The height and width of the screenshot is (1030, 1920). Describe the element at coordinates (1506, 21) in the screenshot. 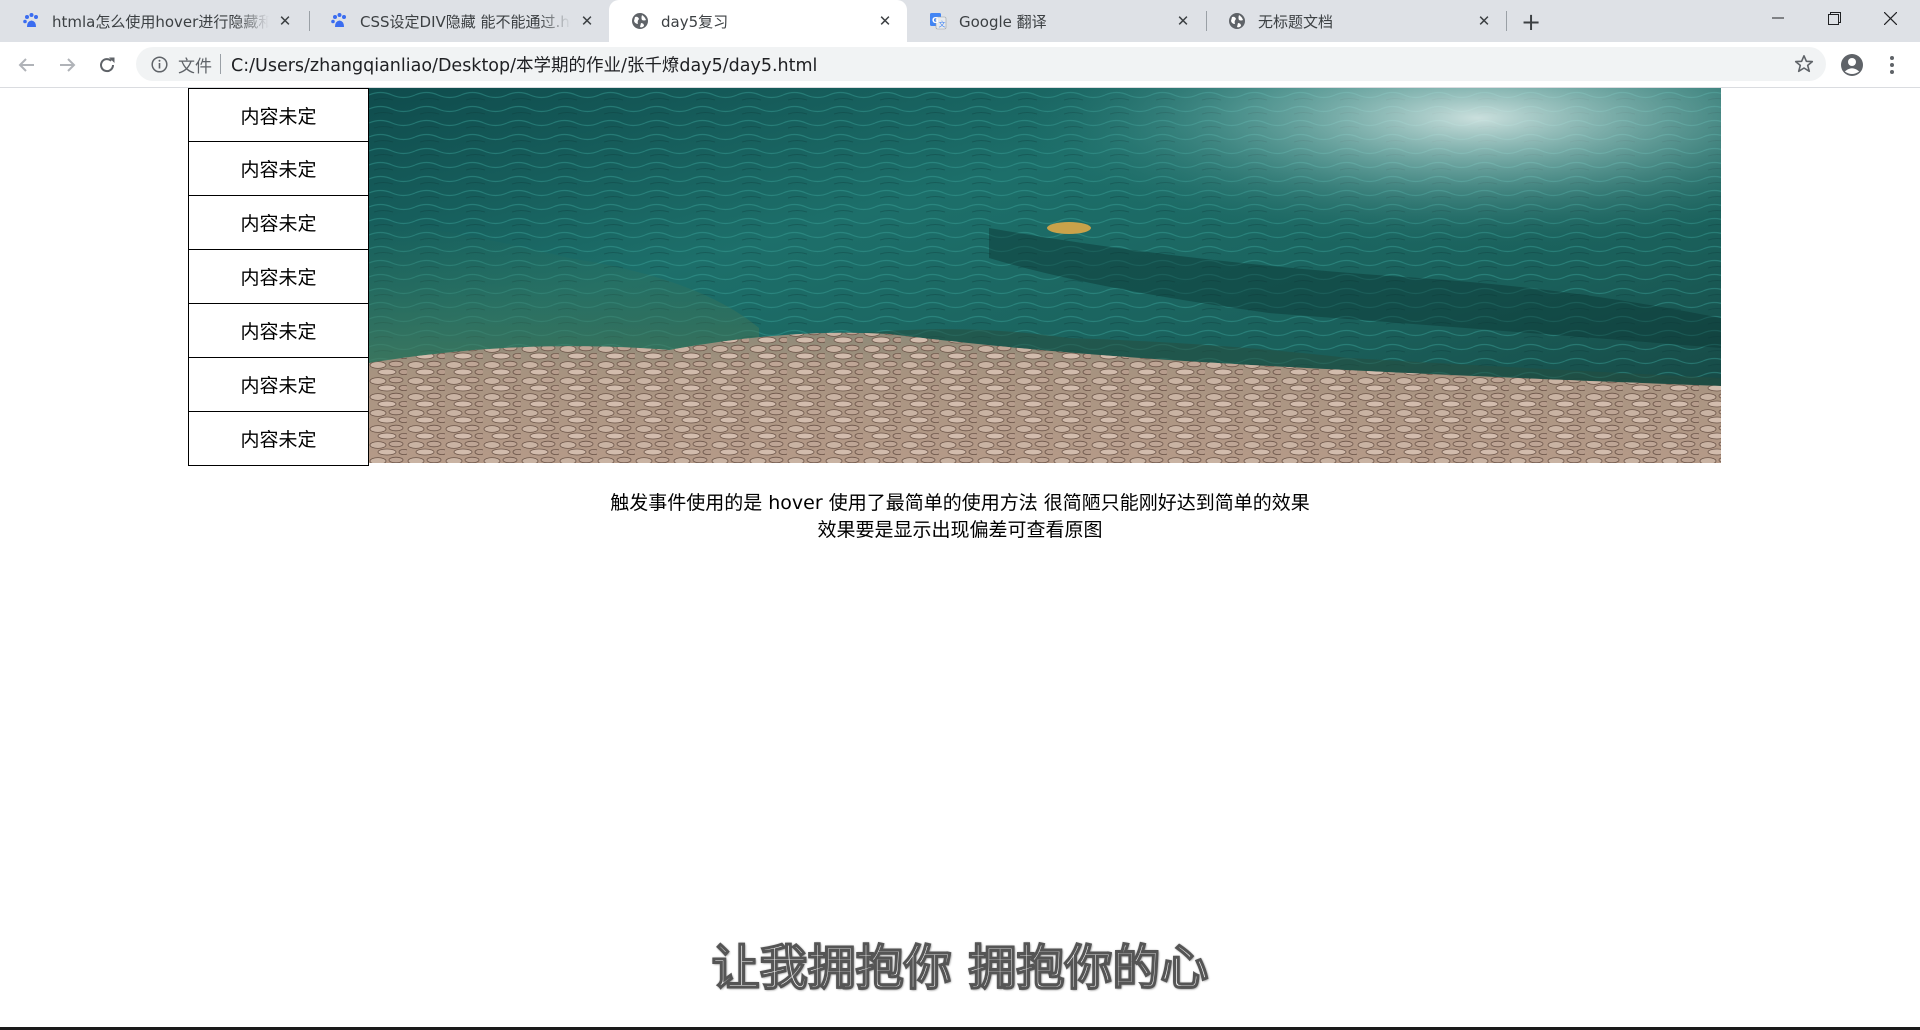

I see `tab-divider` at that location.